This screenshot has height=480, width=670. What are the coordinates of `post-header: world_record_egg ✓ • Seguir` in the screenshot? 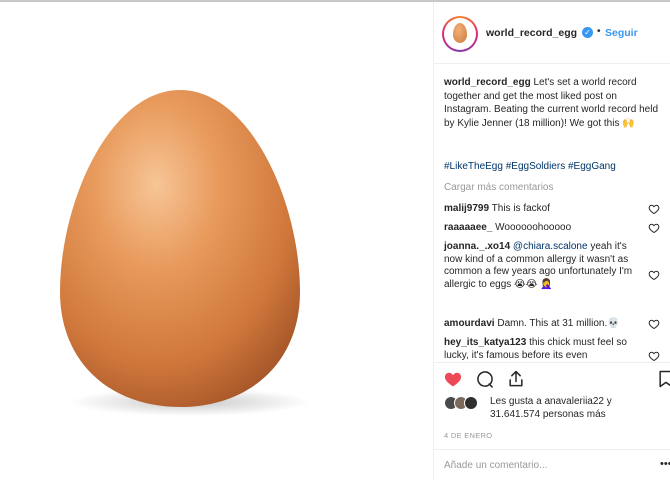 It's located at (552, 33).